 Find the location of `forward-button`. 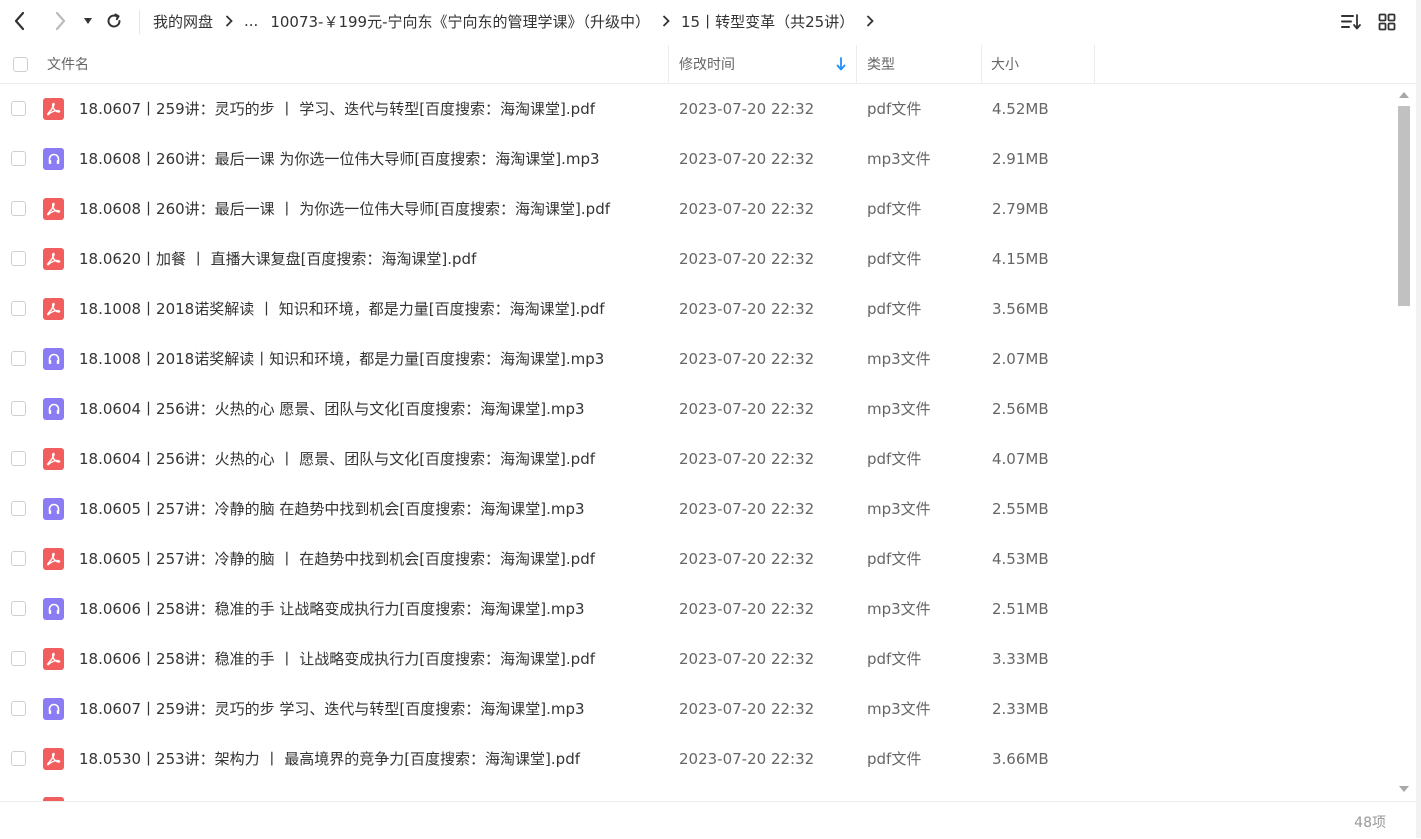

forward-button is located at coordinates (60, 21).